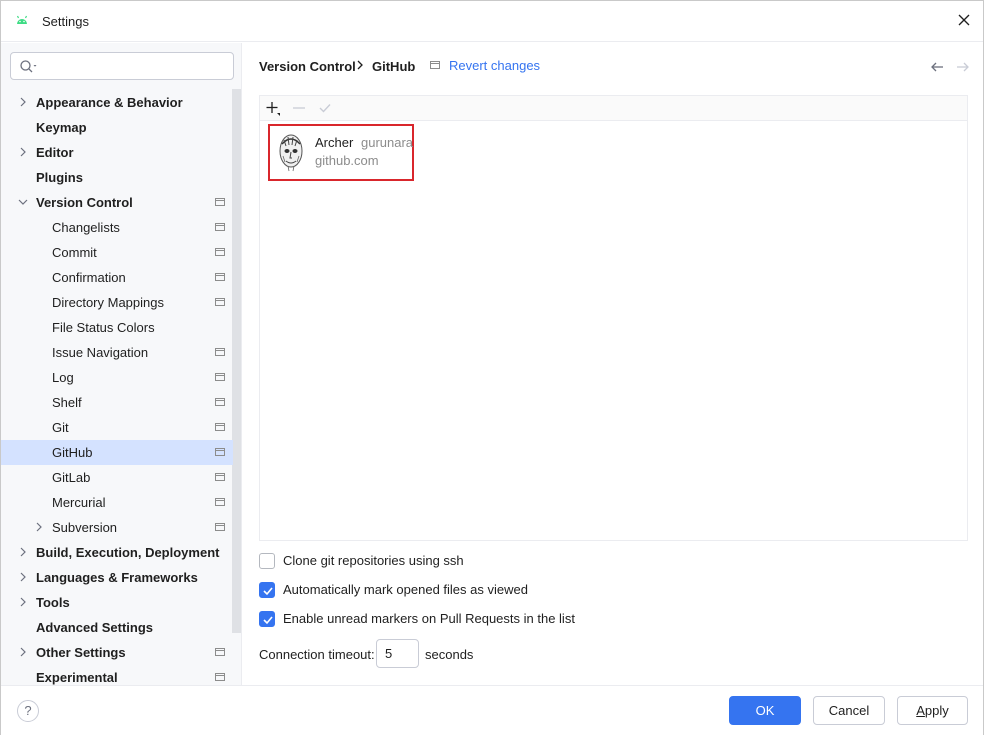  What do you see at coordinates (81, 652) in the screenshot?
I see `sidebar-item-label: Other Settings` at bounding box center [81, 652].